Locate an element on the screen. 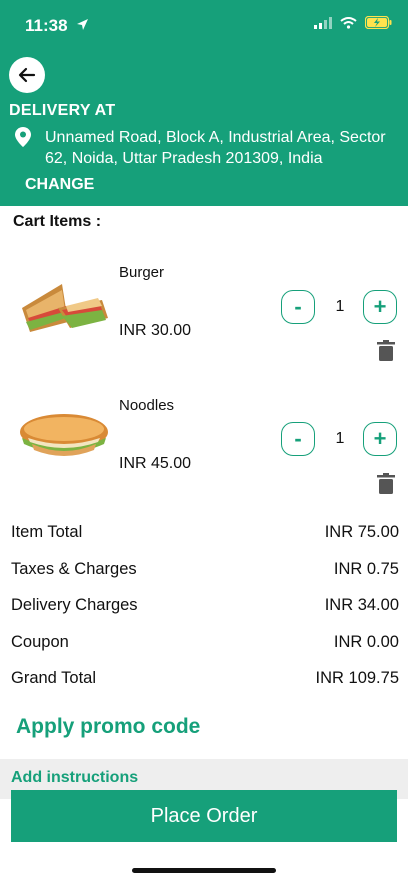 The width and height of the screenshot is (408, 883). summary-row-coupon: Coupon INR 0.00 is located at coordinates (205, 642).